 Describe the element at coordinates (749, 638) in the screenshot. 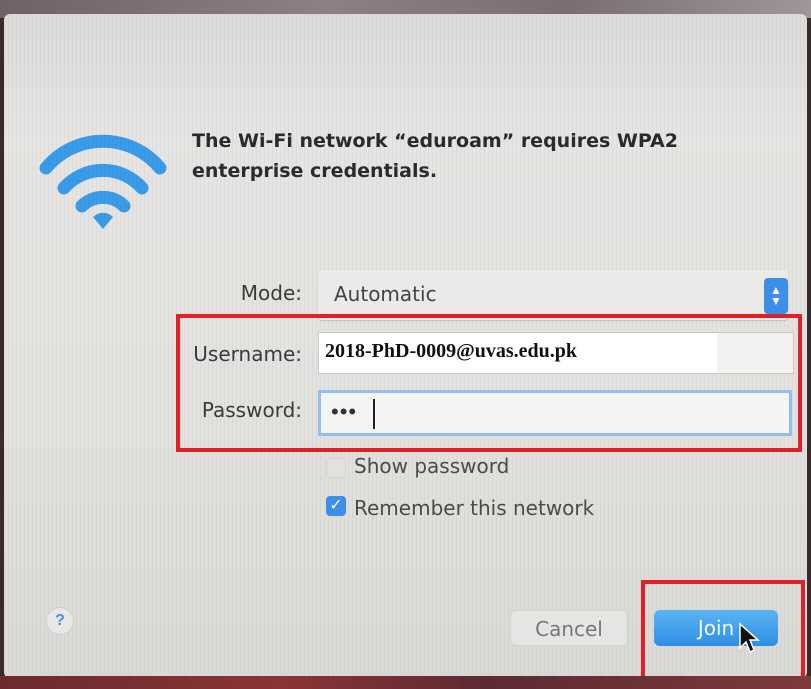

I see `mouse-pointer-icon` at that location.